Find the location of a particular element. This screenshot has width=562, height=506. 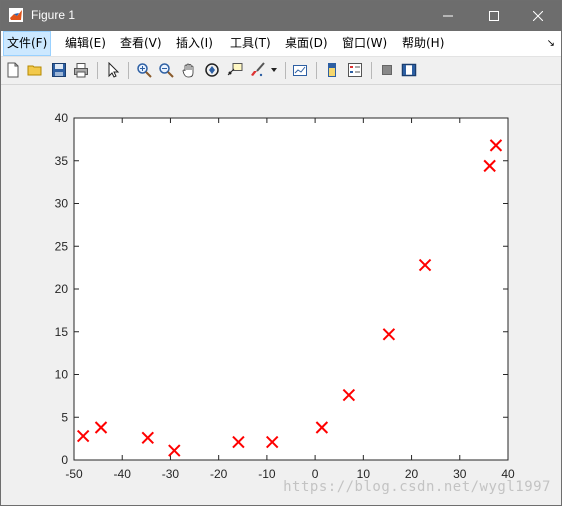

y-tick-label: 35 is located at coordinates (62, 161).